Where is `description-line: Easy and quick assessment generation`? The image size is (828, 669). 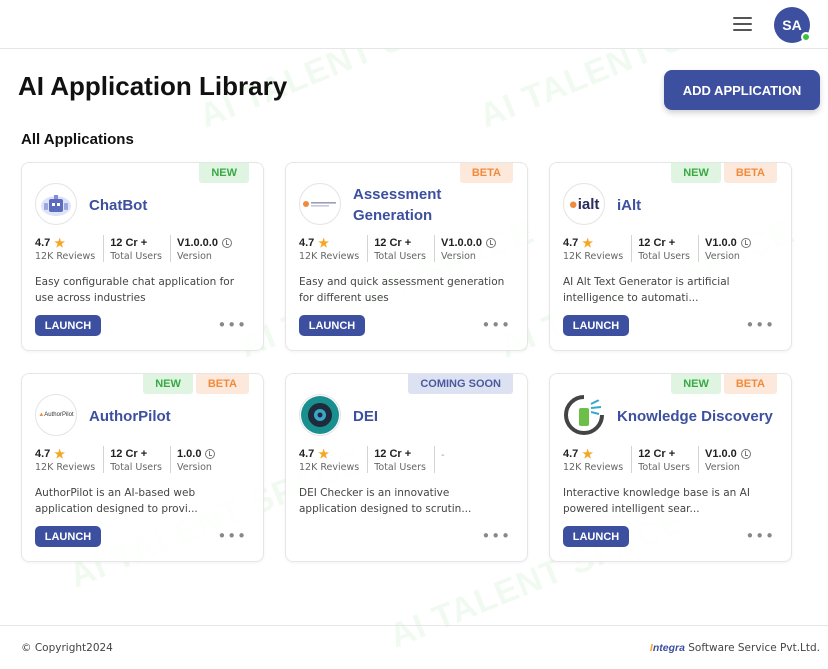 description-line: Easy and quick assessment generation is located at coordinates (402, 282).